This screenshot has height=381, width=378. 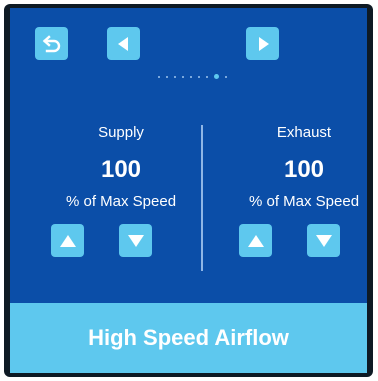 I want to click on exhaust-increase-button, so click(x=255, y=240).